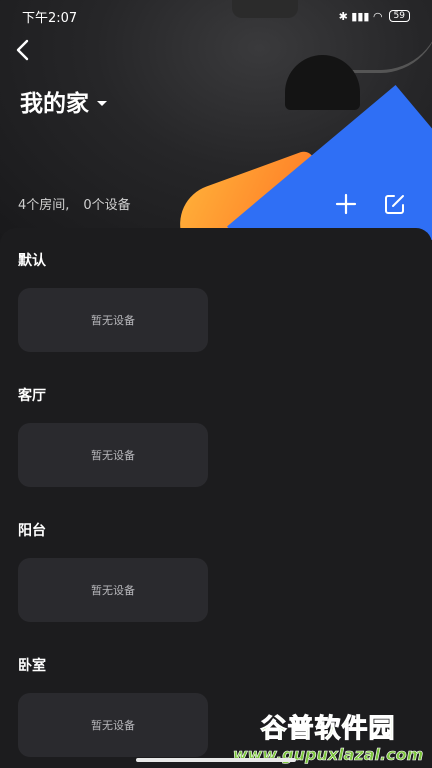 The height and width of the screenshot is (768, 432). Describe the element at coordinates (24, 50) in the screenshot. I see `back-arrow-icon` at that location.